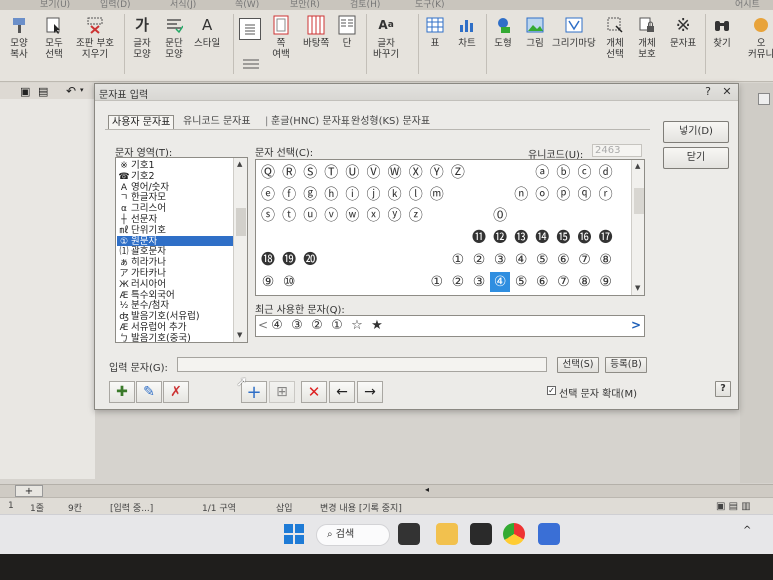 This screenshot has width=773, height=580. Describe the element at coordinates (357, 326) in the screenshot. I see `recent-char: ☆` at that location.